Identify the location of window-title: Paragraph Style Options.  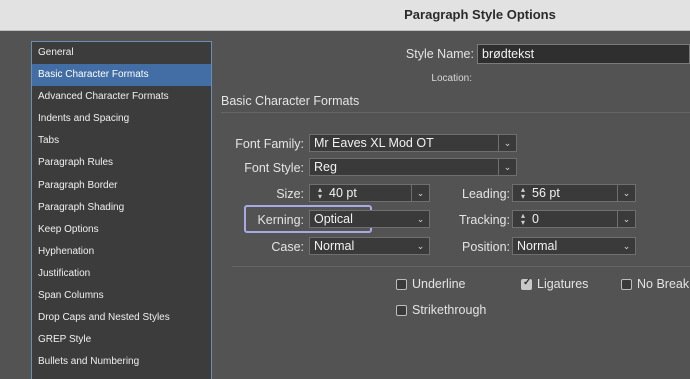
(480, 14).